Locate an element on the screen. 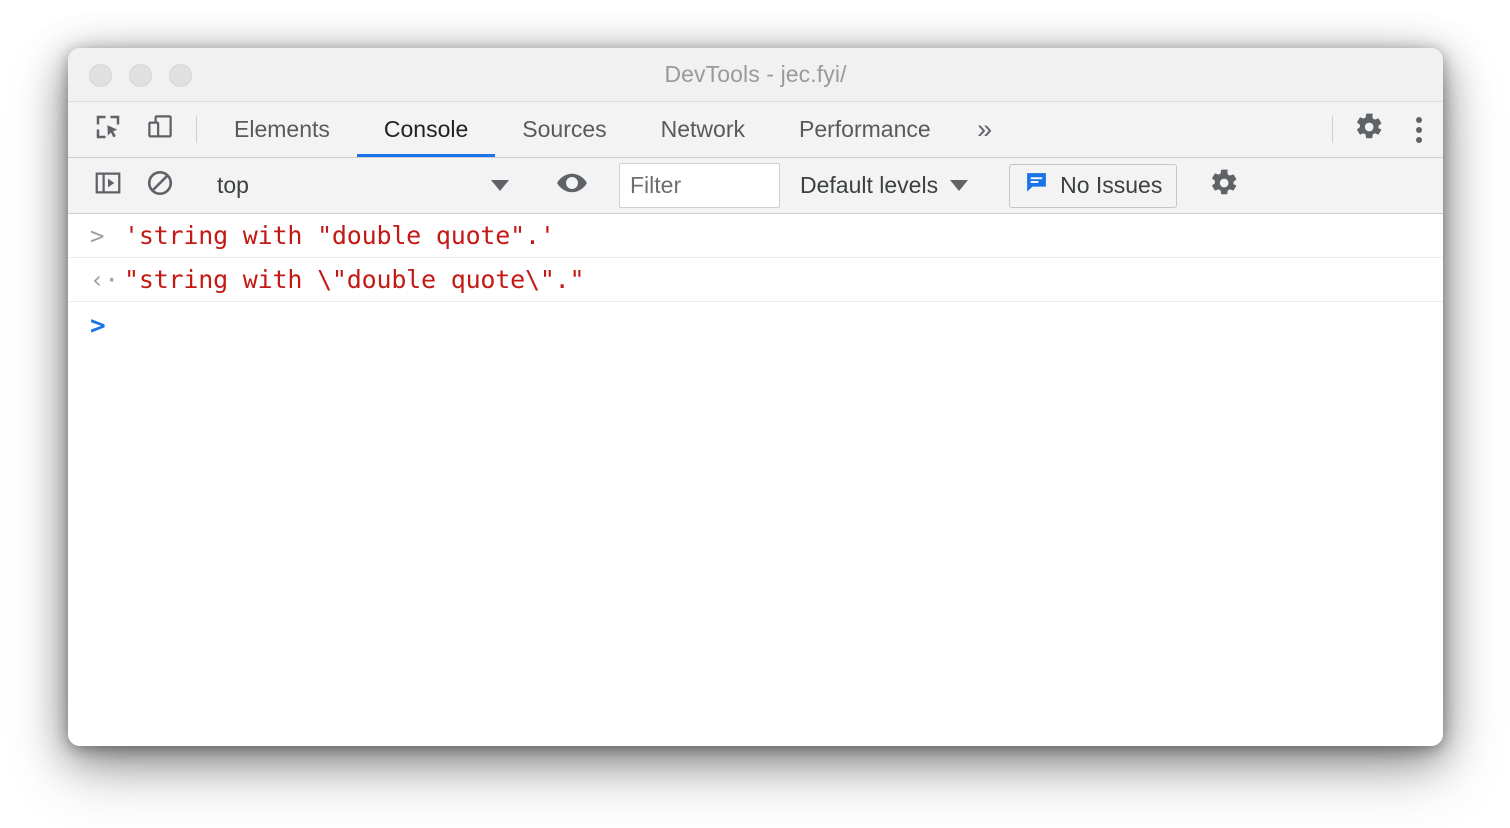 This screenshot has width=1510, height=828. tab-performance: Performance is located at coordinates (865, 129).